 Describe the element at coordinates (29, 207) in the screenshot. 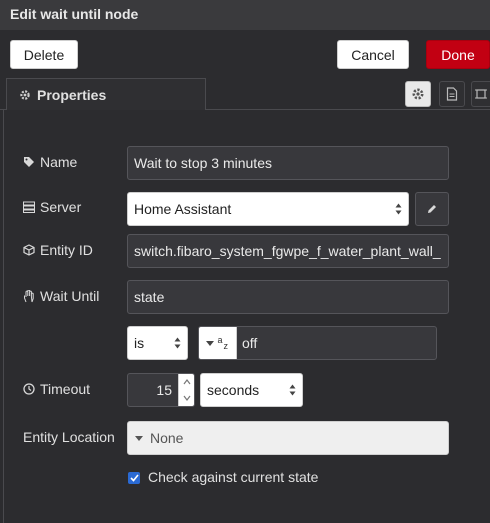

I see `server-icon` at that location.